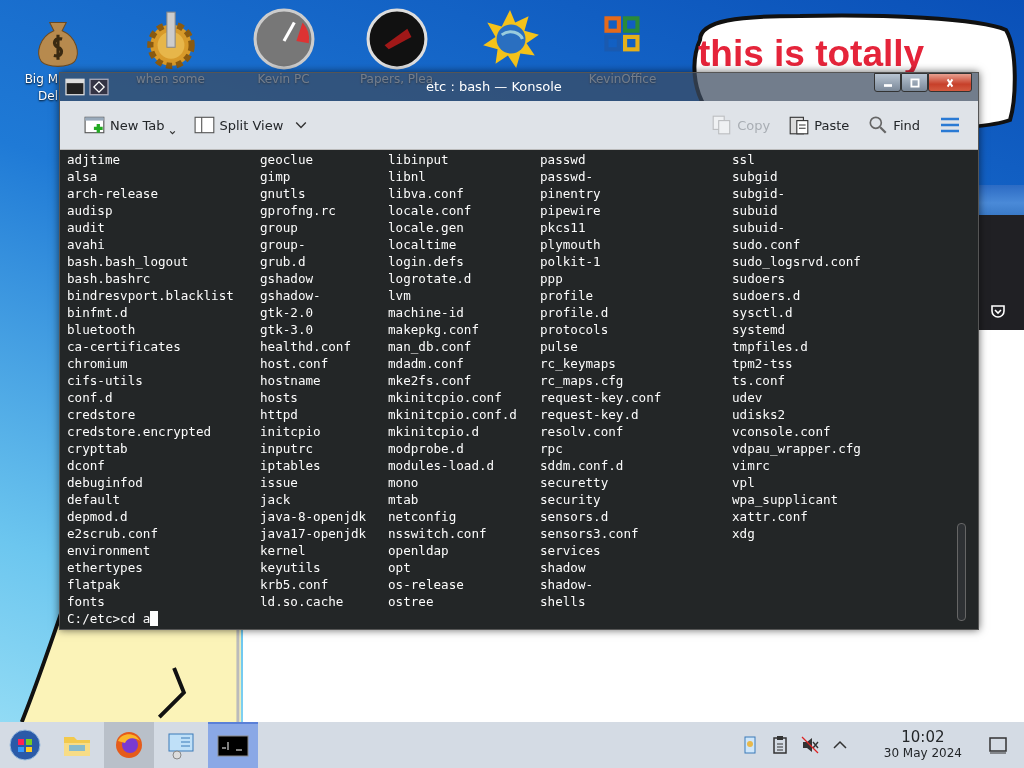 This screenshot has height=768, width=1024. Describe the element at coordinates (109, 278) in the screenshot. I see `file-name: bash.bashrc` at that location.